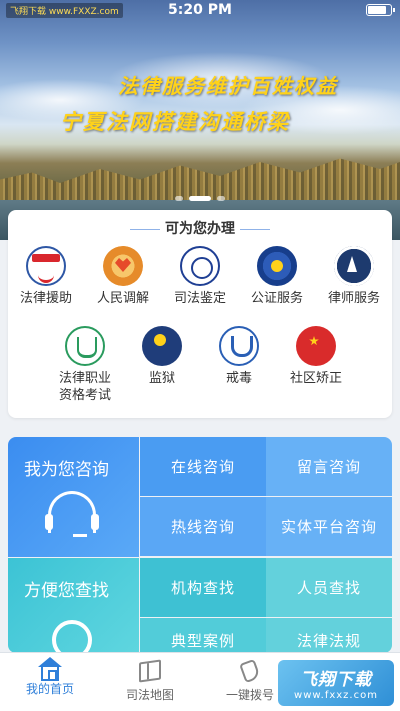 The image size is (400, 711). I want to click on service-label: 公证服务, so click(276, 298).